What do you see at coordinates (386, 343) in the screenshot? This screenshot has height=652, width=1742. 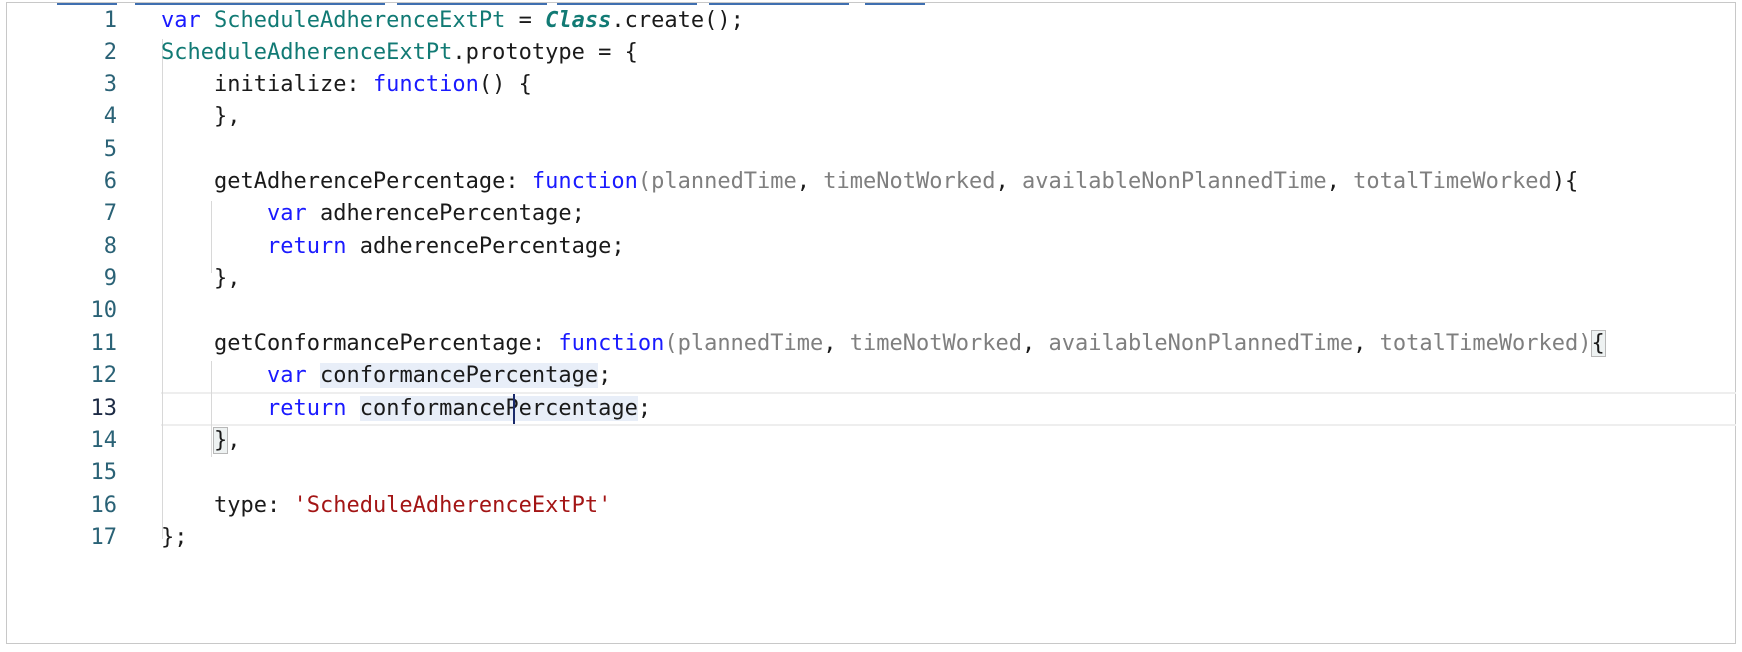 I see `property-key: getConformancePercentage:` at bounding box center [386, 343].